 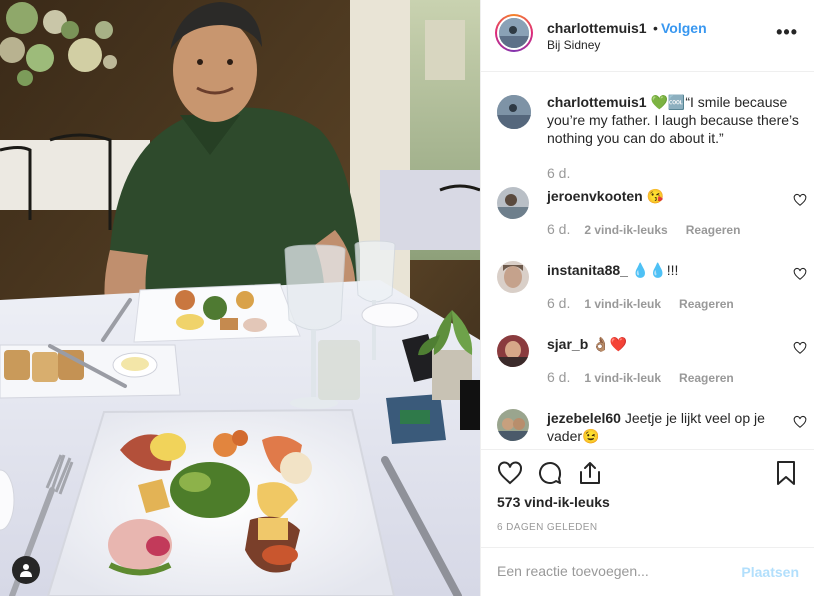 I want to click on caption-emoji: 💚🆒, so click(x=668, y=102).